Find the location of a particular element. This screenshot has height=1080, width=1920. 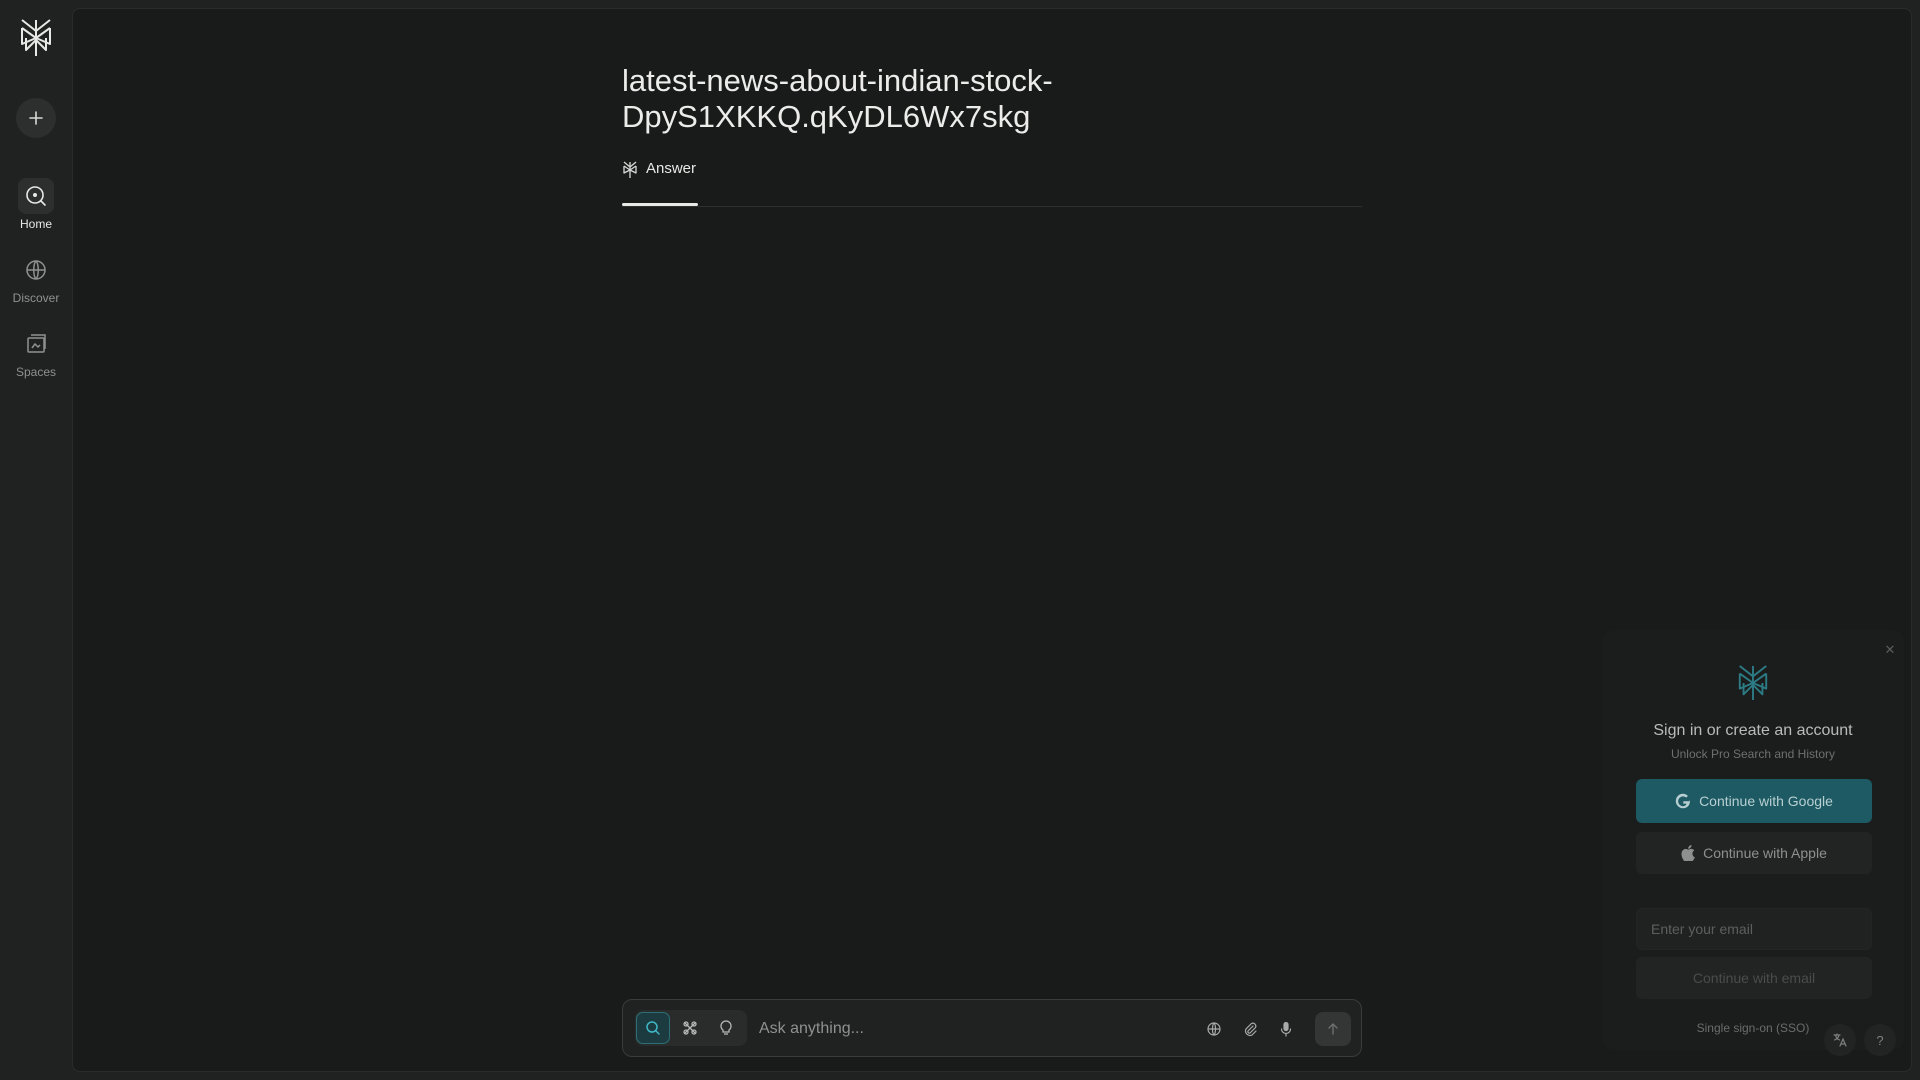

plus-icon is located at coordinates (36, 118).